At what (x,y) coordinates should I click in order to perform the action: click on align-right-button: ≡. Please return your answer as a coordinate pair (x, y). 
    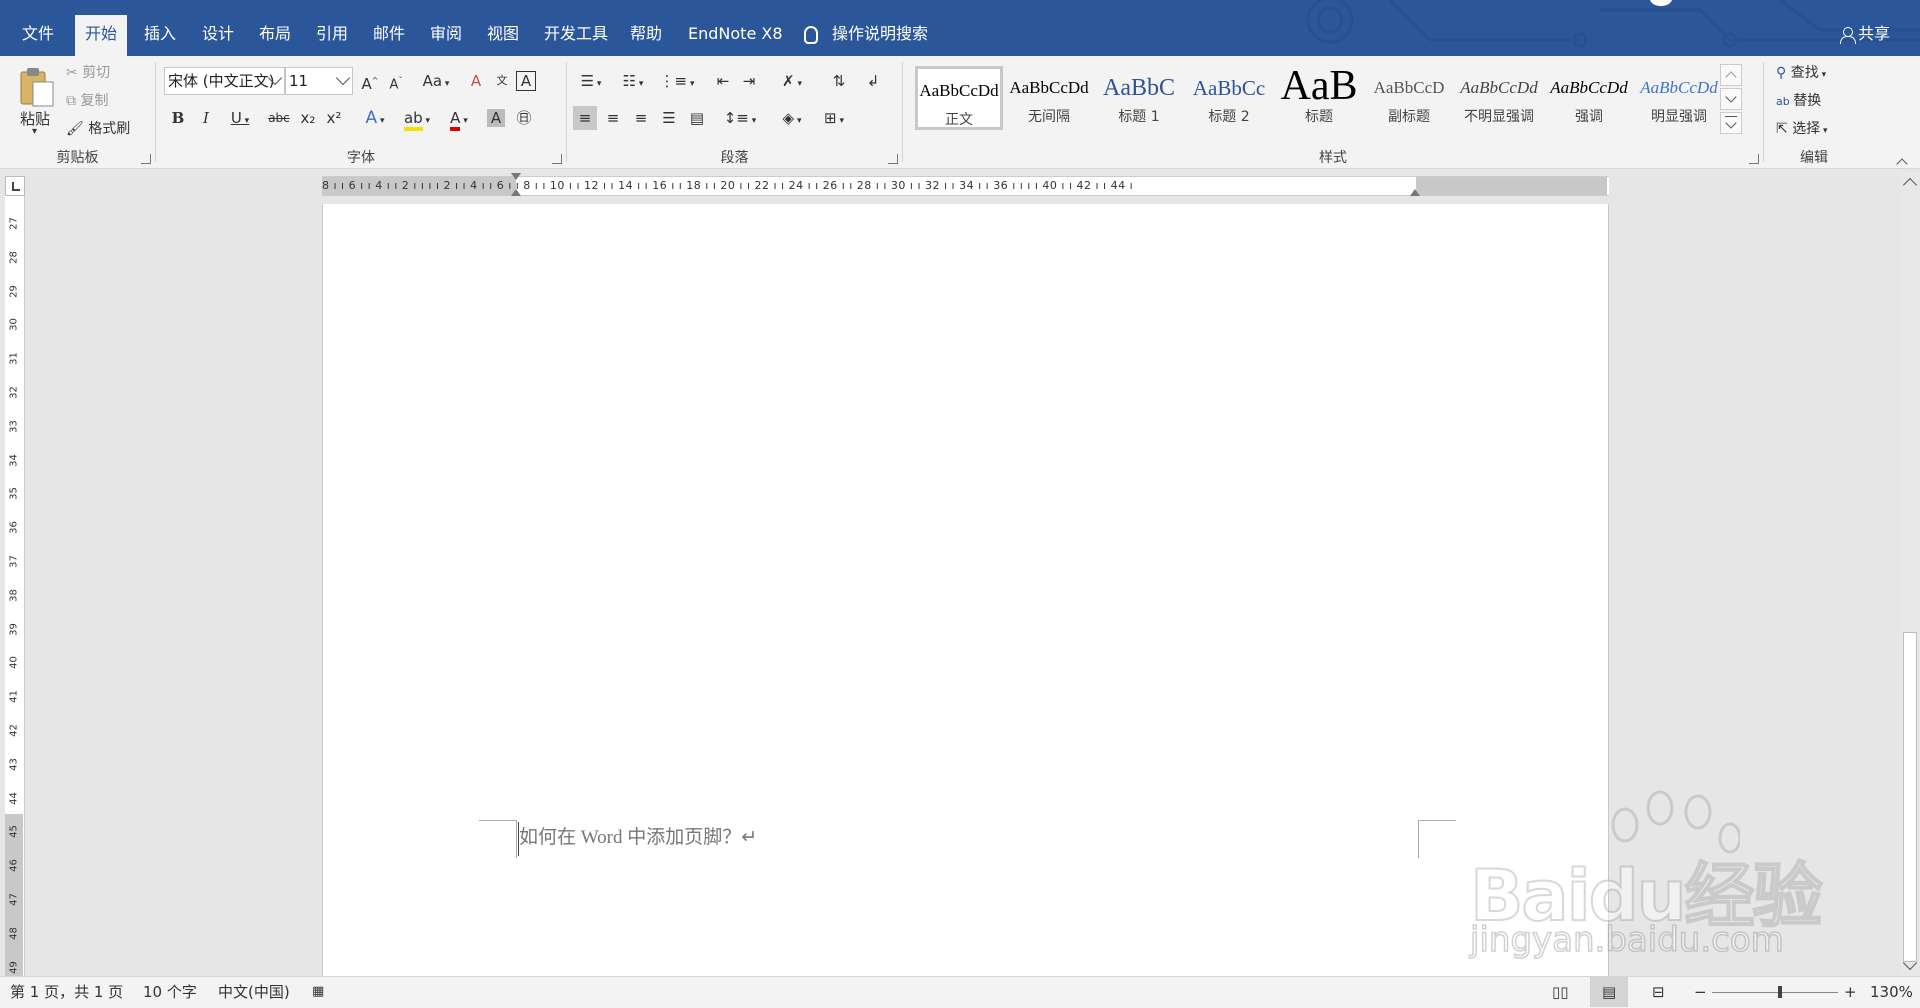
    Looking at the image, I should click on (641, 118).